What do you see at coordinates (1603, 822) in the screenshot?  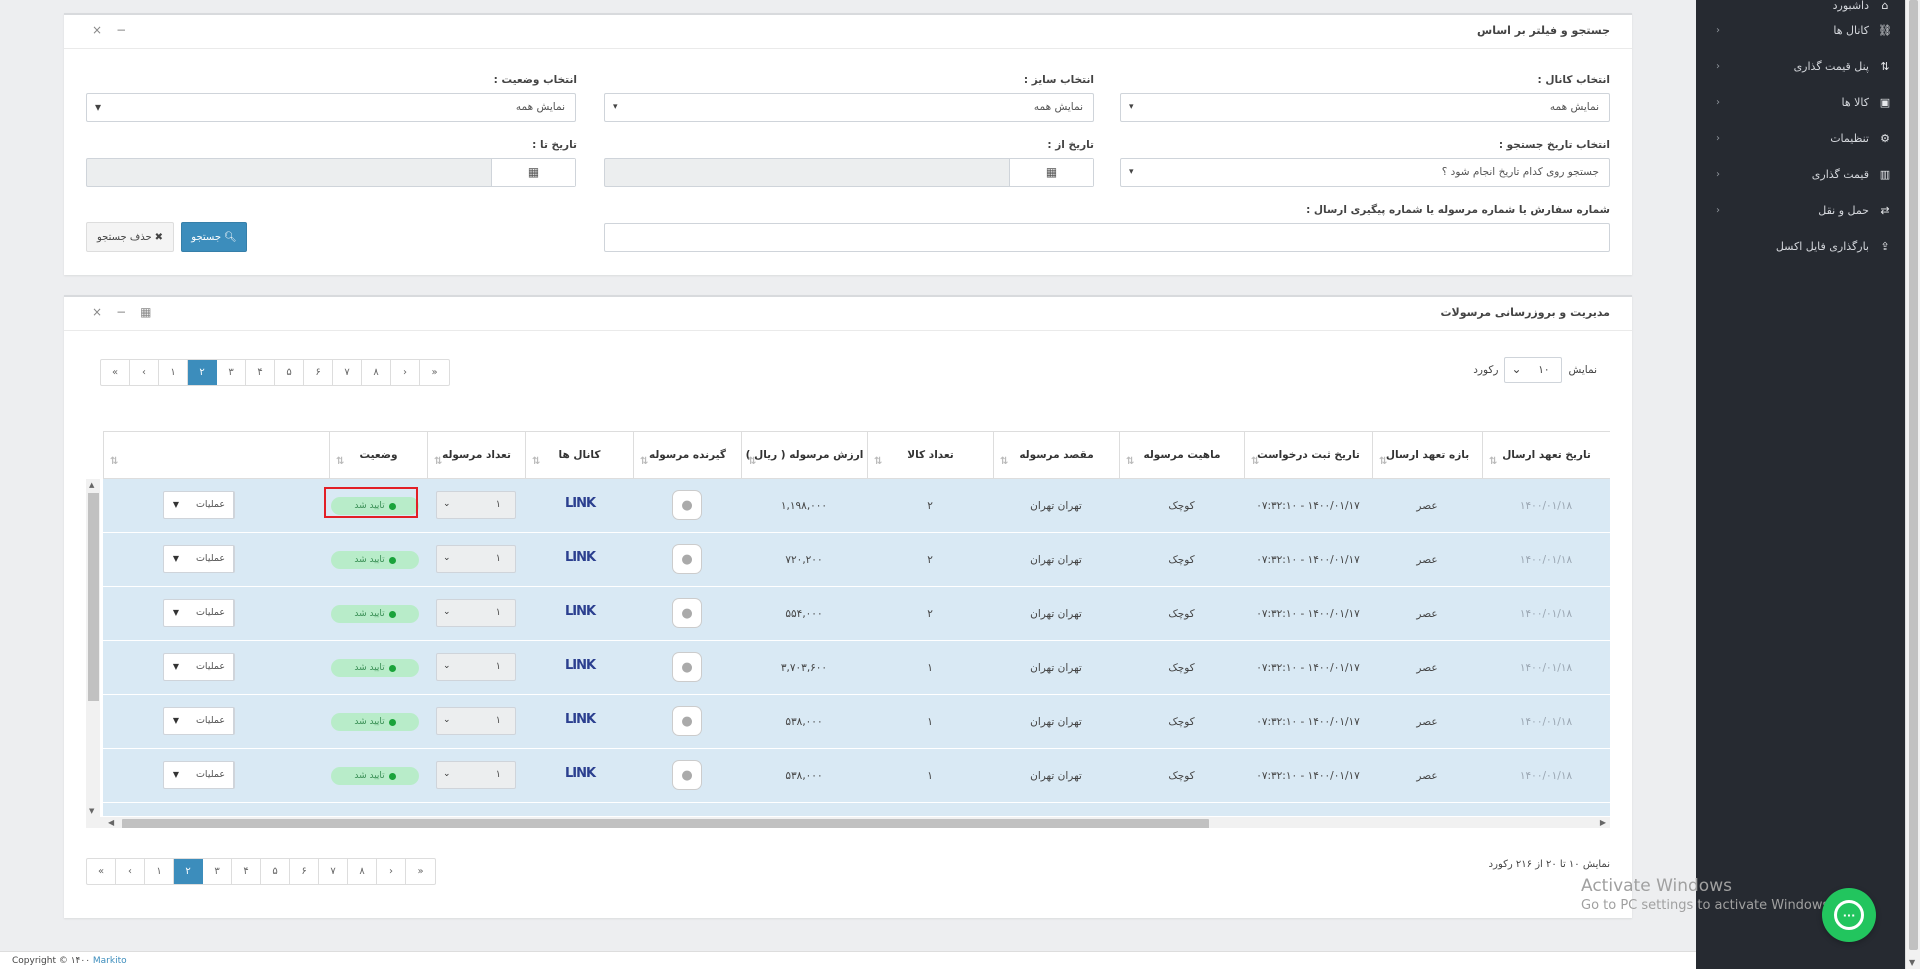 I see `scroll-right-arrow: ▶` at bounding box center [1603, 822].